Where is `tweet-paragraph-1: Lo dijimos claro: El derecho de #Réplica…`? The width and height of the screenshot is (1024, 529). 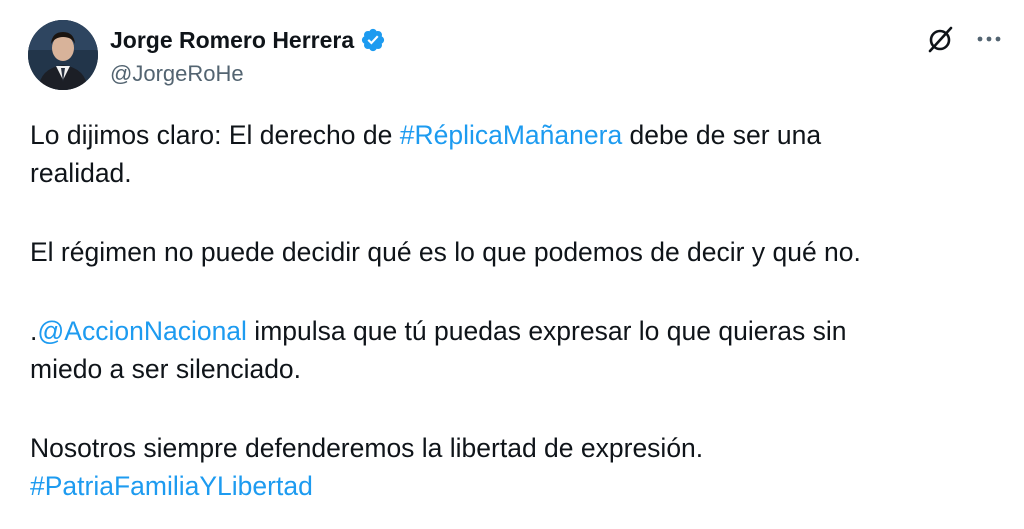
tweet-paragraph-1: Lo dijimos claro: El derecho de #Réplica… is located at coordinates (510, 135).